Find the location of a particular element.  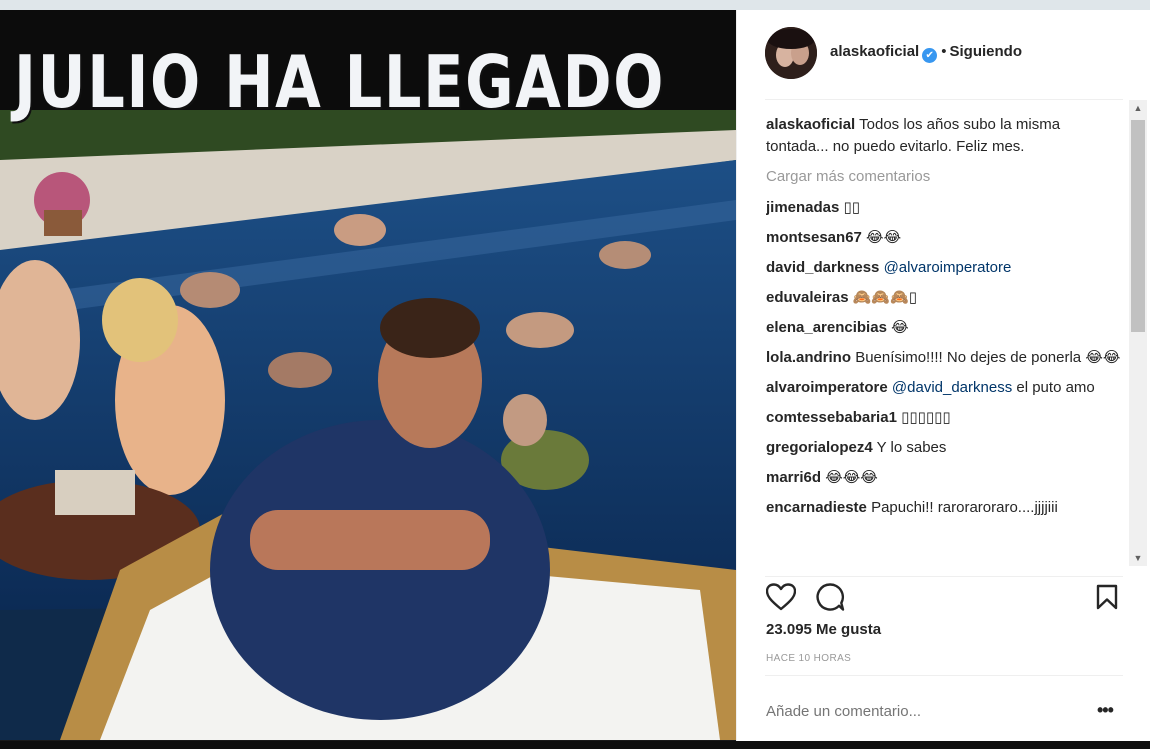

top-edge is located at coordinates (575, 5).